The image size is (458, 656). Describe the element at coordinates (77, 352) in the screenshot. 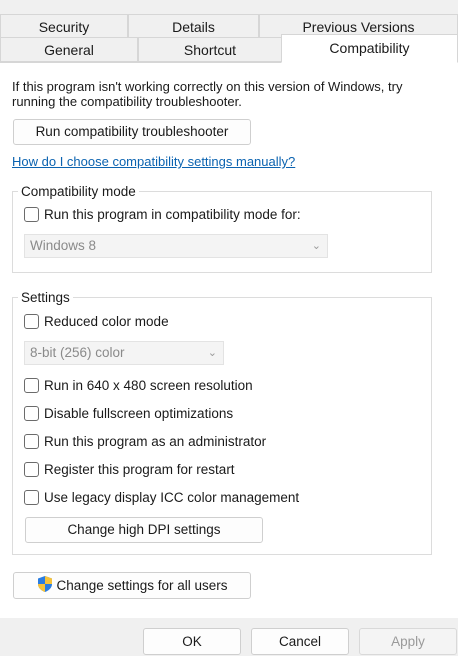

I see `color-depth-value: 8-bit (256) color` at that location.